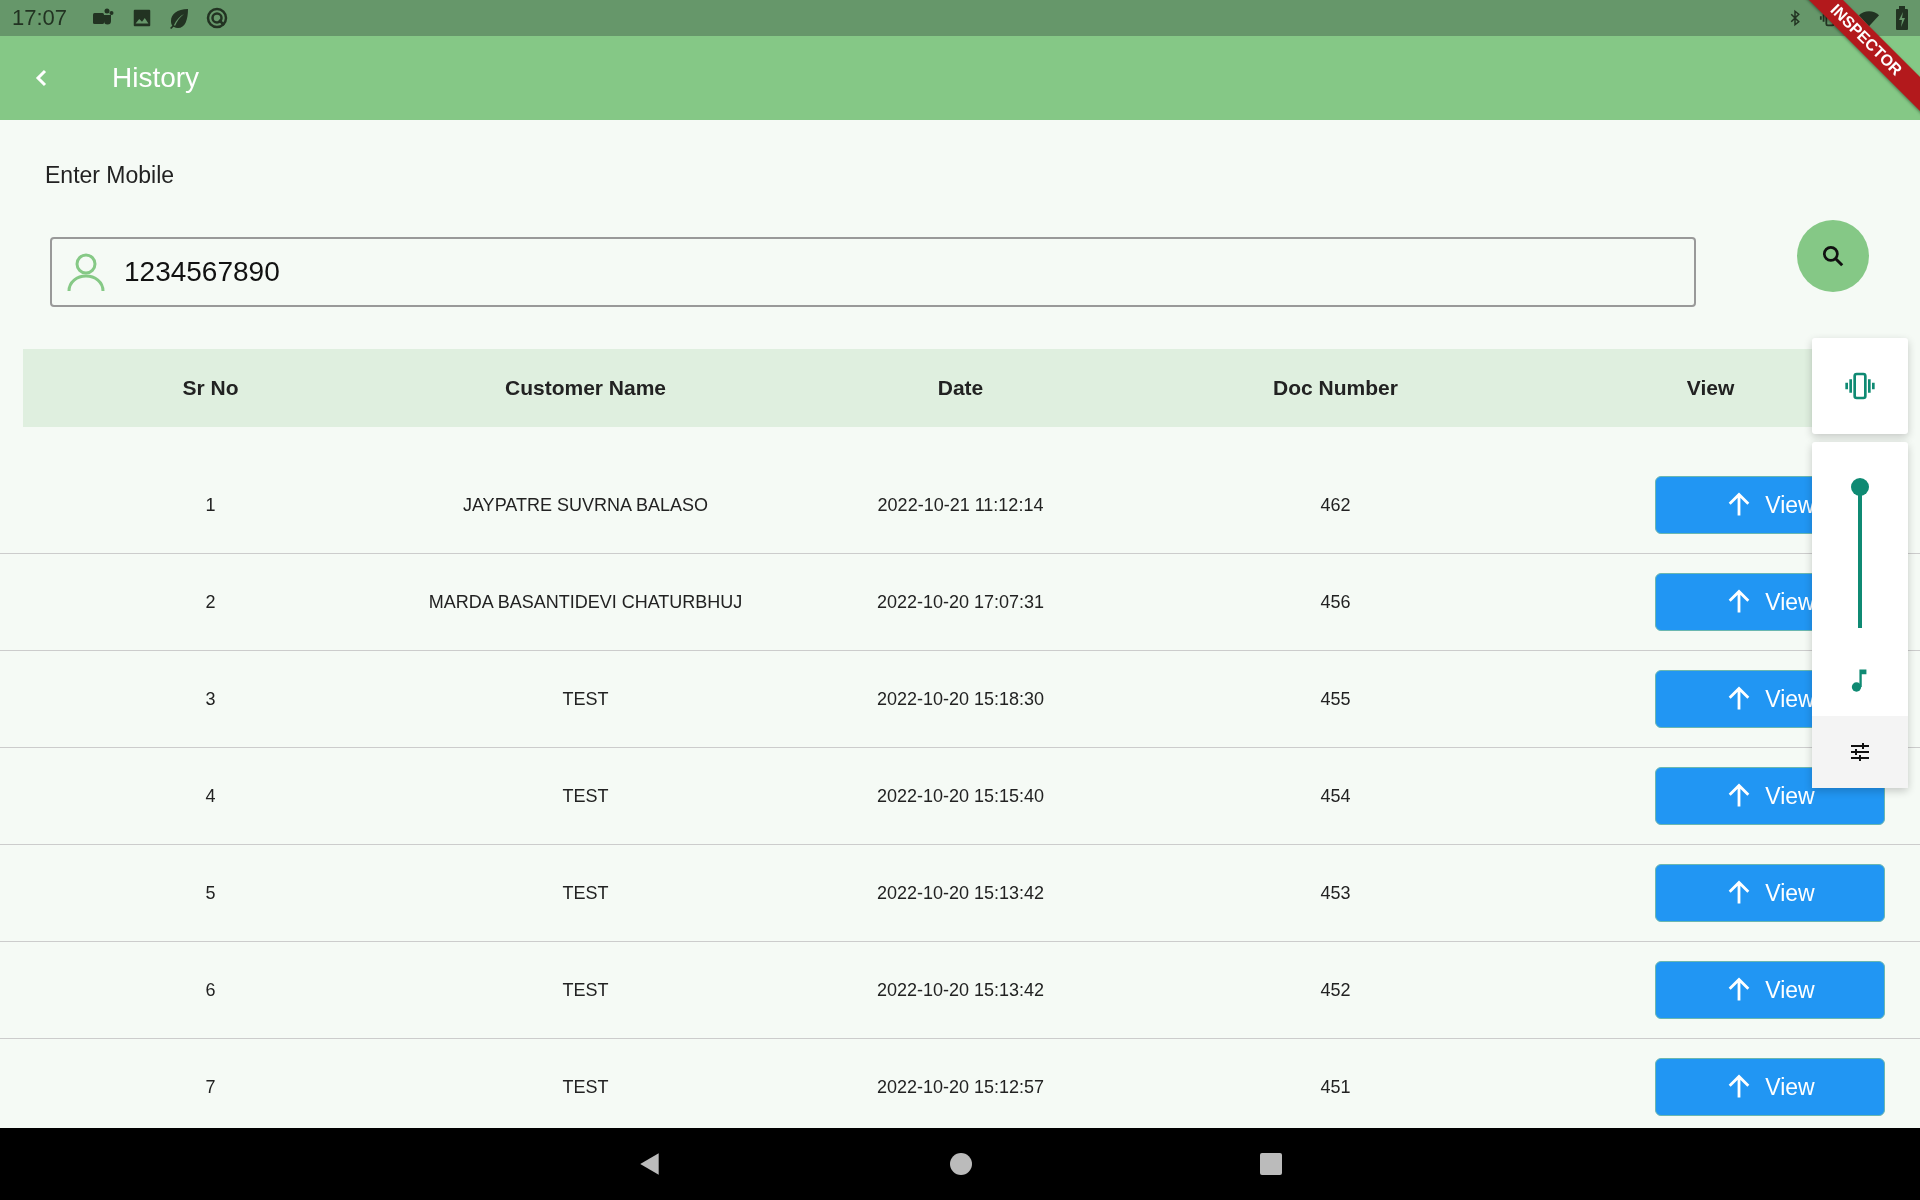 The width and height of the screenshot is (1920, 1200). What do you see at coordinates (585, 602) in the screenshot?
I see `table-cell-text: MARDA BASANTIDEVI CHATURBHUJ` at bounding box center [585, 602].